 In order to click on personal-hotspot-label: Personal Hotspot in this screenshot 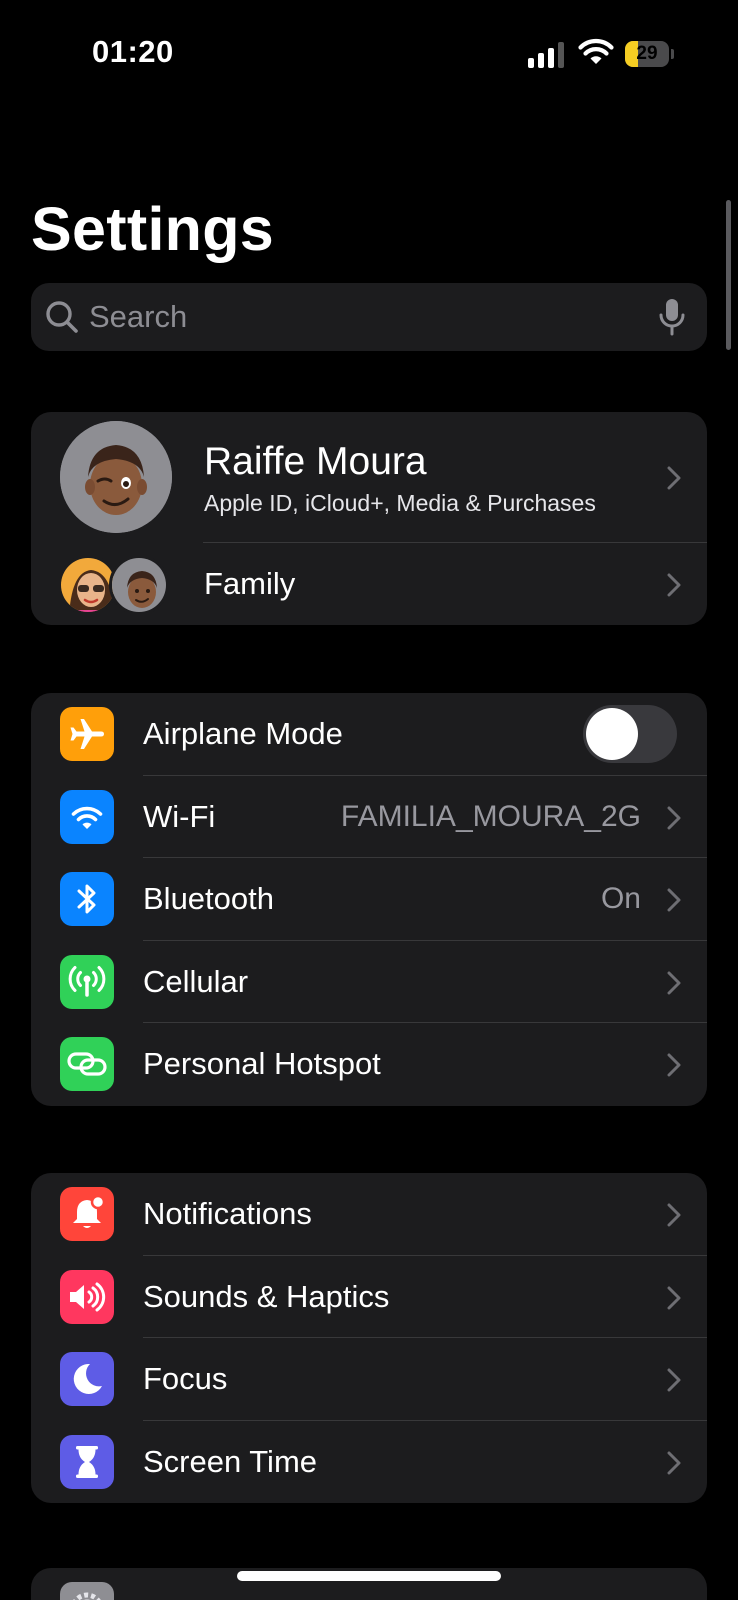, I will do `click(262, 1063)`.